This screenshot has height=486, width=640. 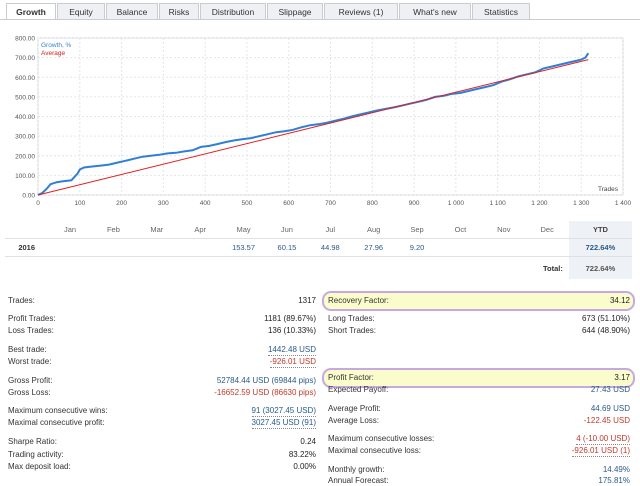 What do you see at coordinates (162, 319) in the screenshot?
I see `stat-profit-trades: Profit Trades: 1181 (89.67%)` at bounding box center [162, 319].